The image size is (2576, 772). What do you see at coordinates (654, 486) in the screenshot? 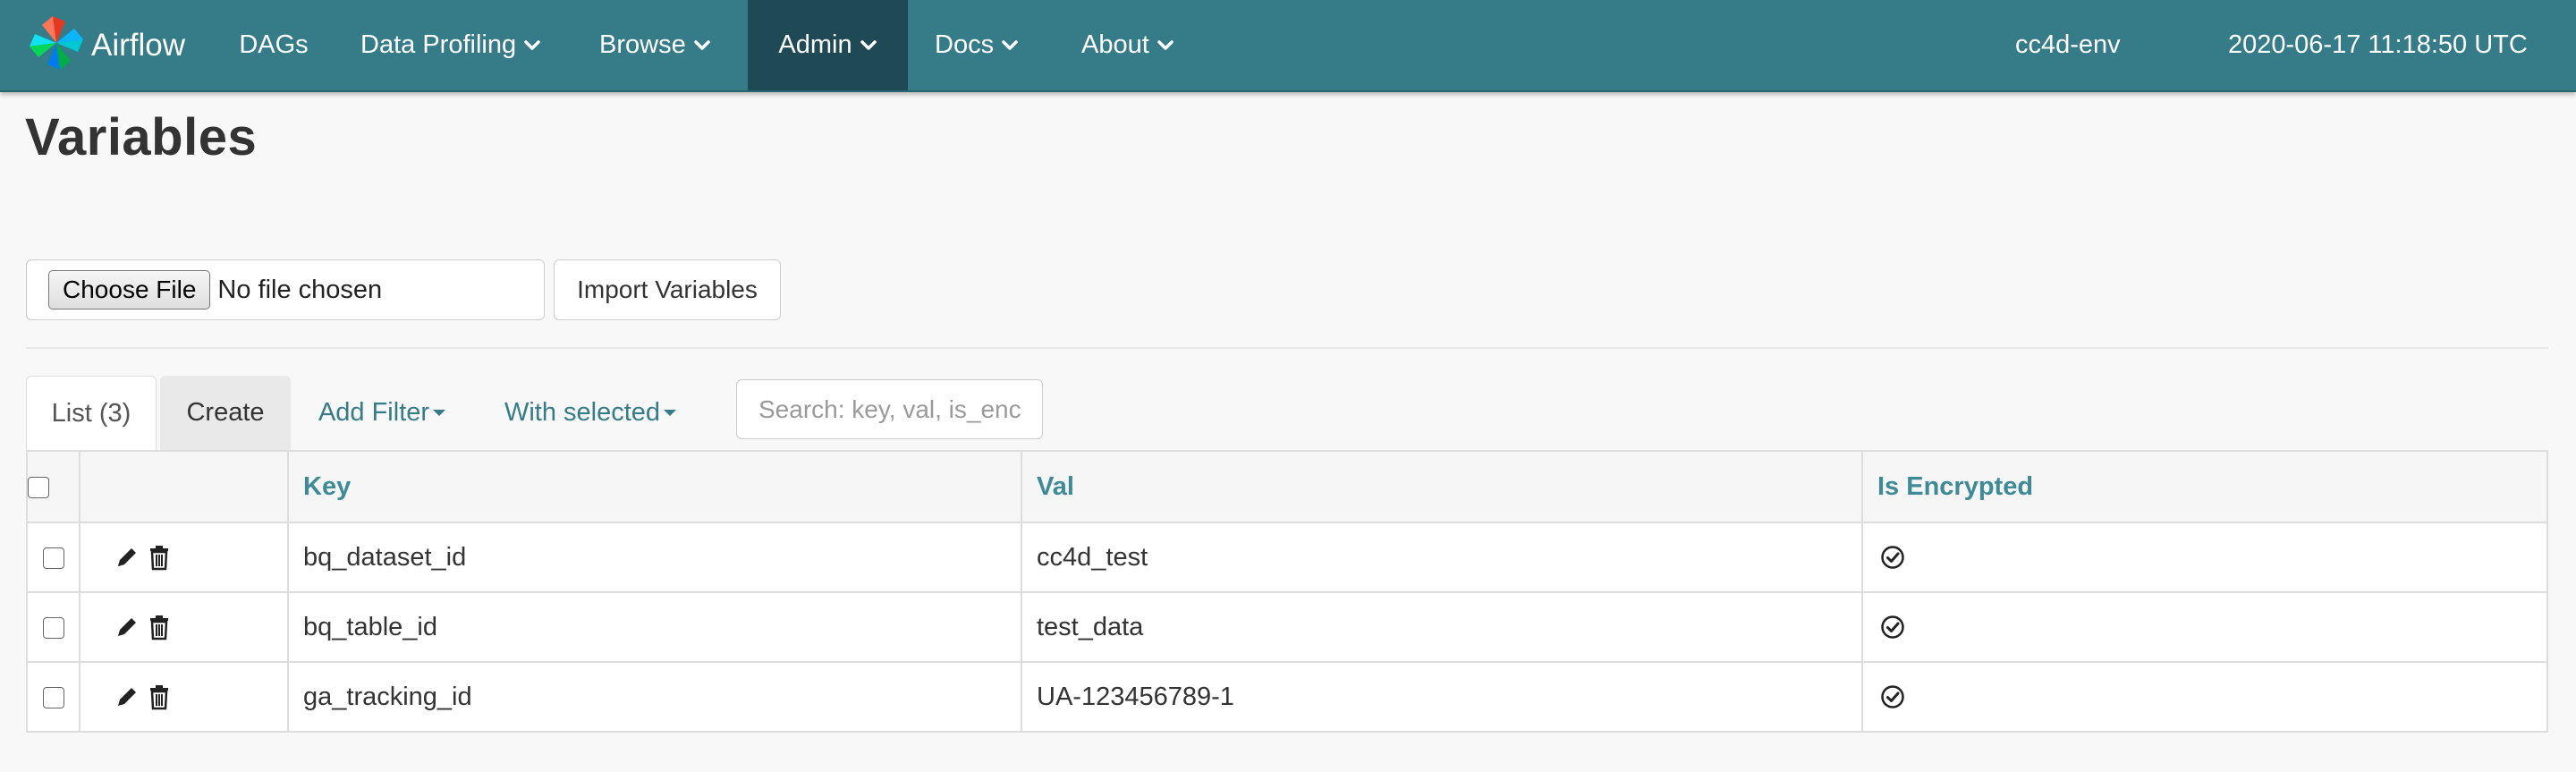
I see `column-header-key: Key` at bounding box center [654, 486].